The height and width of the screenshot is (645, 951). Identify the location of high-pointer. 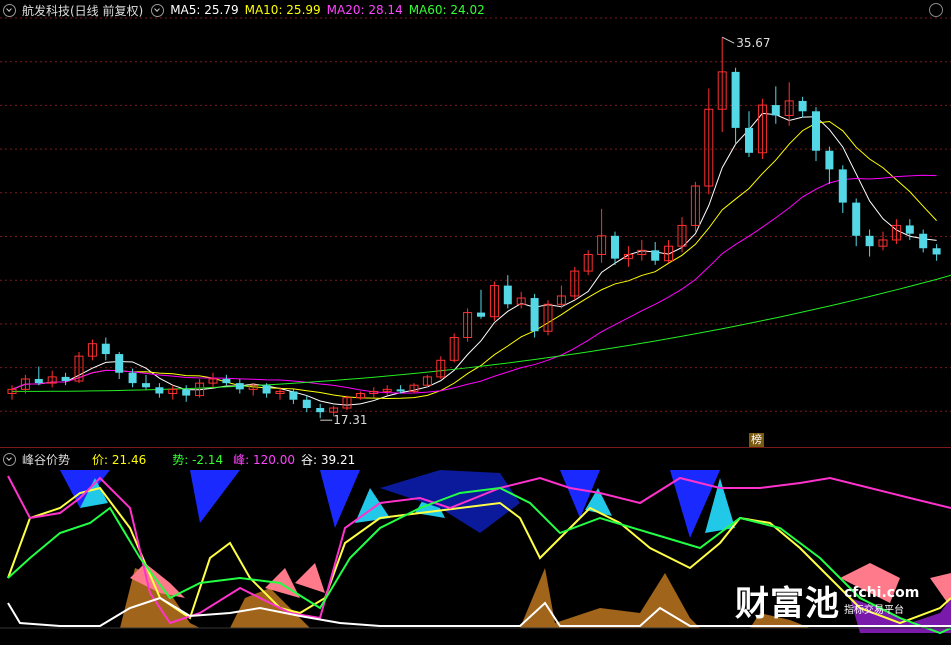
(728, 40).